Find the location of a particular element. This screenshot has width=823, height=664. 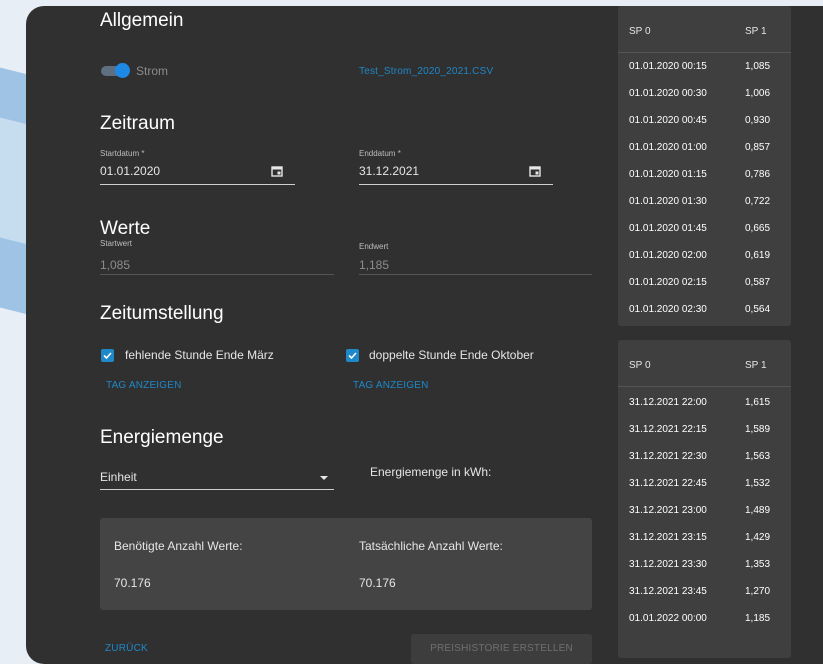

strom-toggle-label: Strom is located at coordinates (152, 71).